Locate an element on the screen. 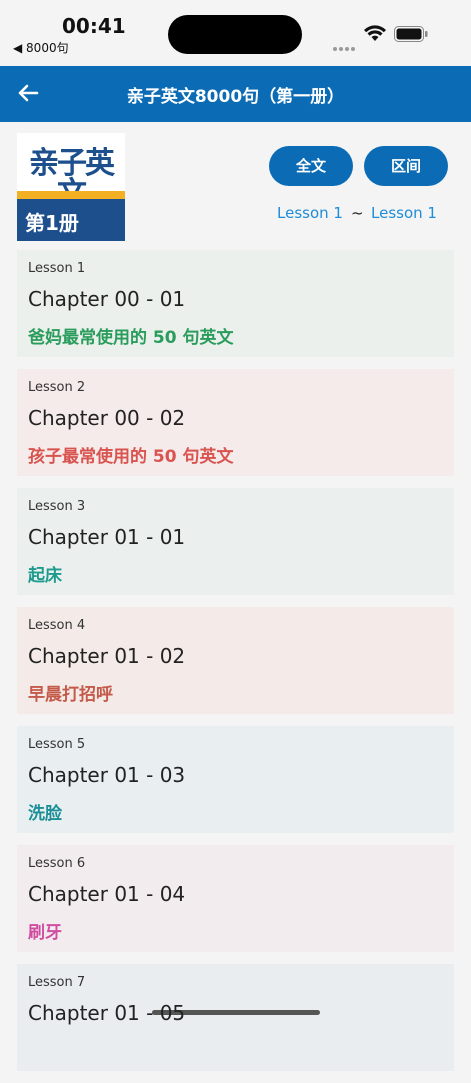  lesson-card: Lesson 3 Chapter 01 - 01 起床 is located at coordinates (235, 541).